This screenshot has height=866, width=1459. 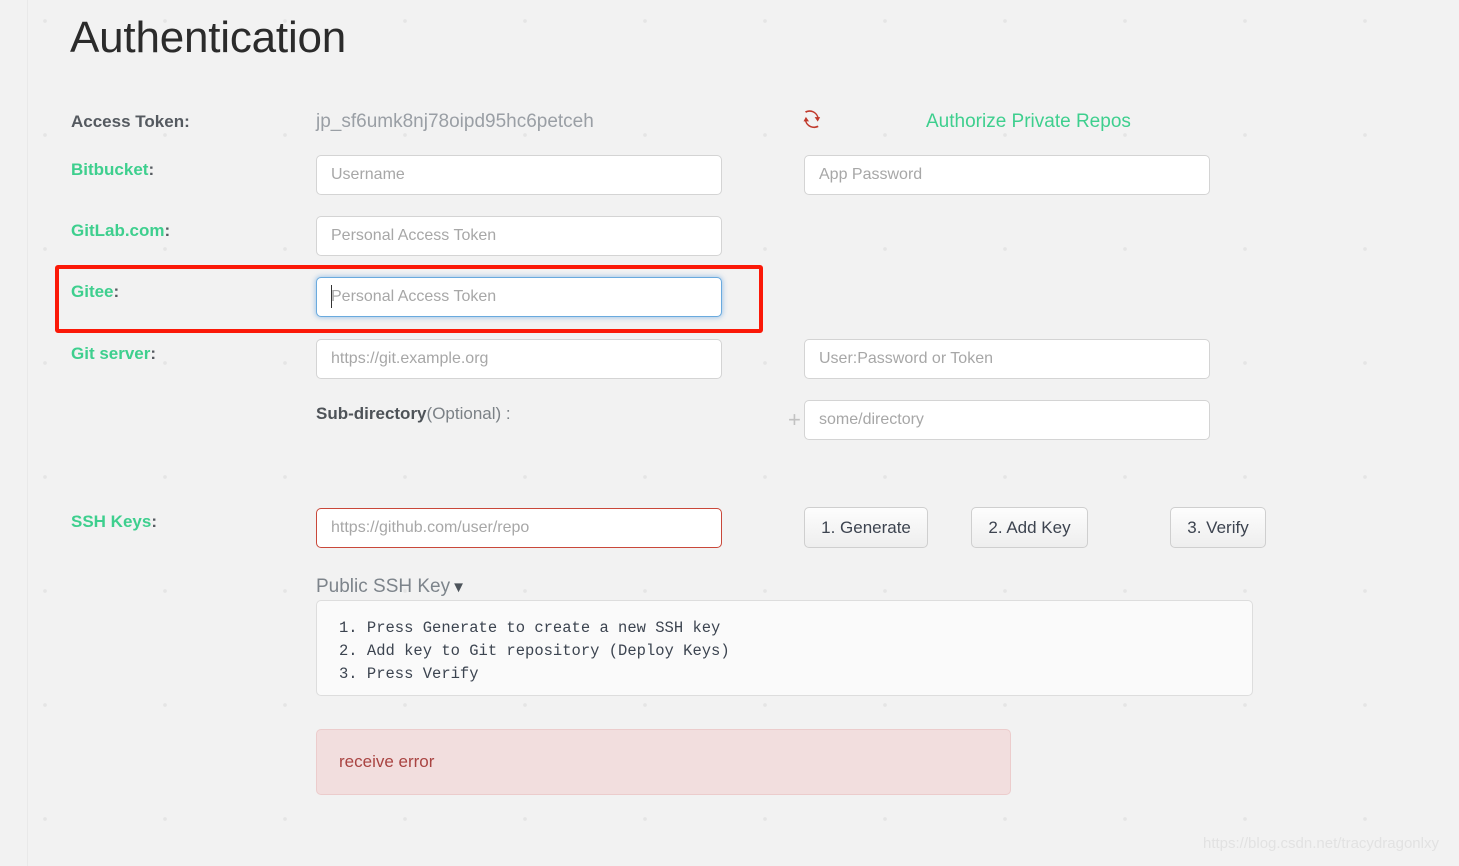 I want to click on access-token-value: jp_sf6umk8nj78oipd95hc6petceh, so click(x=455, y=121).